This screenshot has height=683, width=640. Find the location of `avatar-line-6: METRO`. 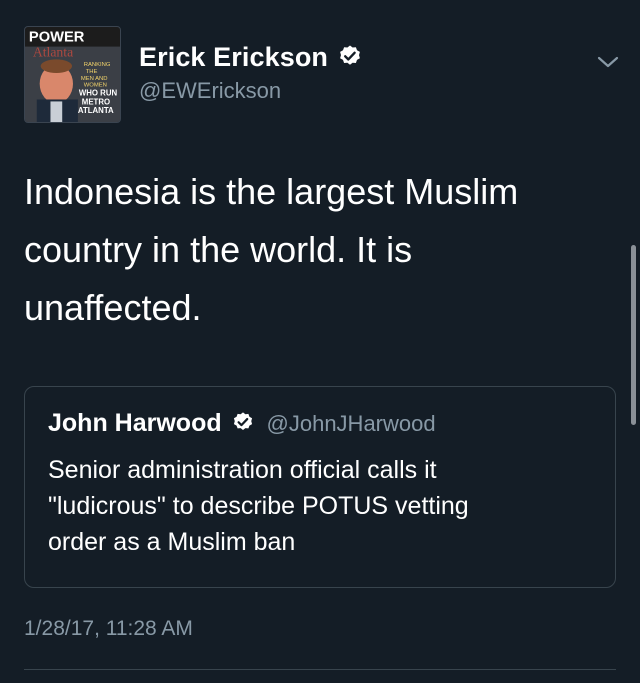

avatar-line-6: METRO is located at coordinates (96, 101).